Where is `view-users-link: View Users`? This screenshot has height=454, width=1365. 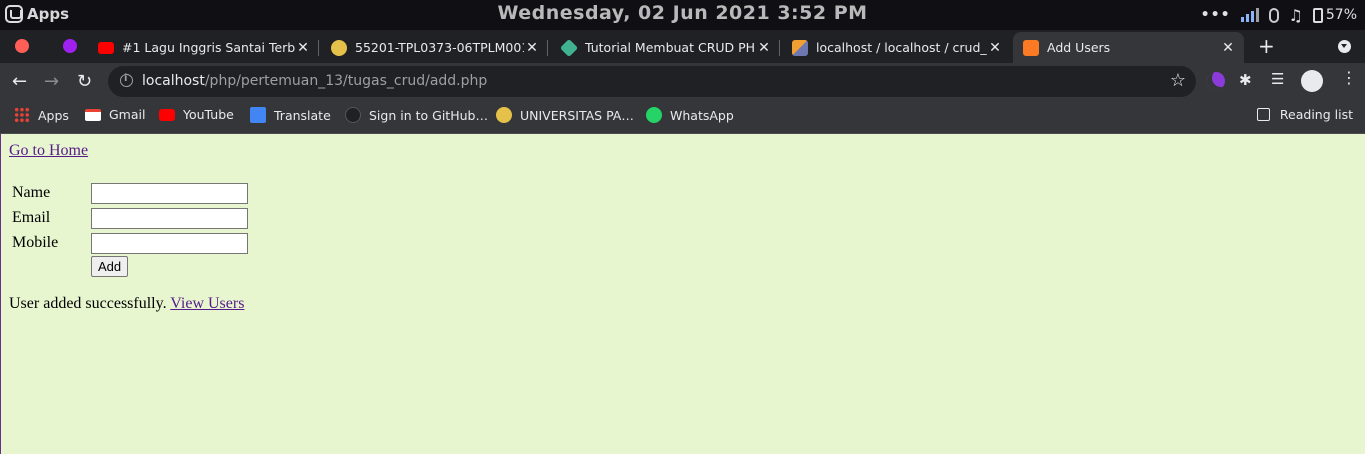 view-users-link: View Users is located at coordinates (207, 303).